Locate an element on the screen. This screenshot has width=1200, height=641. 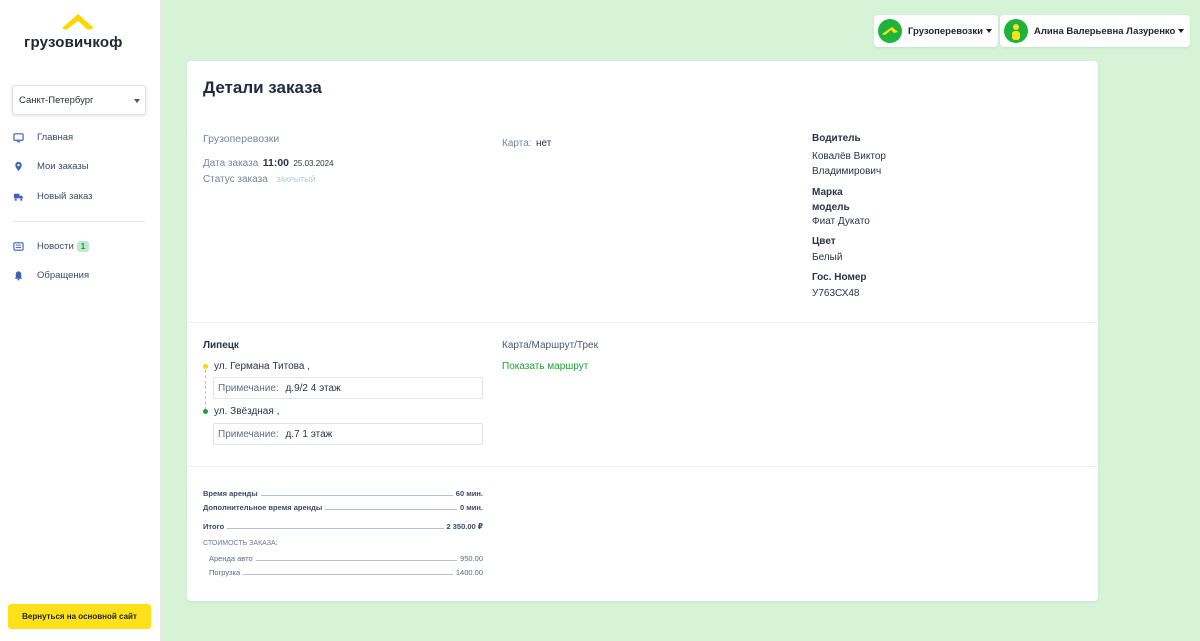
page-title: Детали заказа is located at coordinates (262, 87).